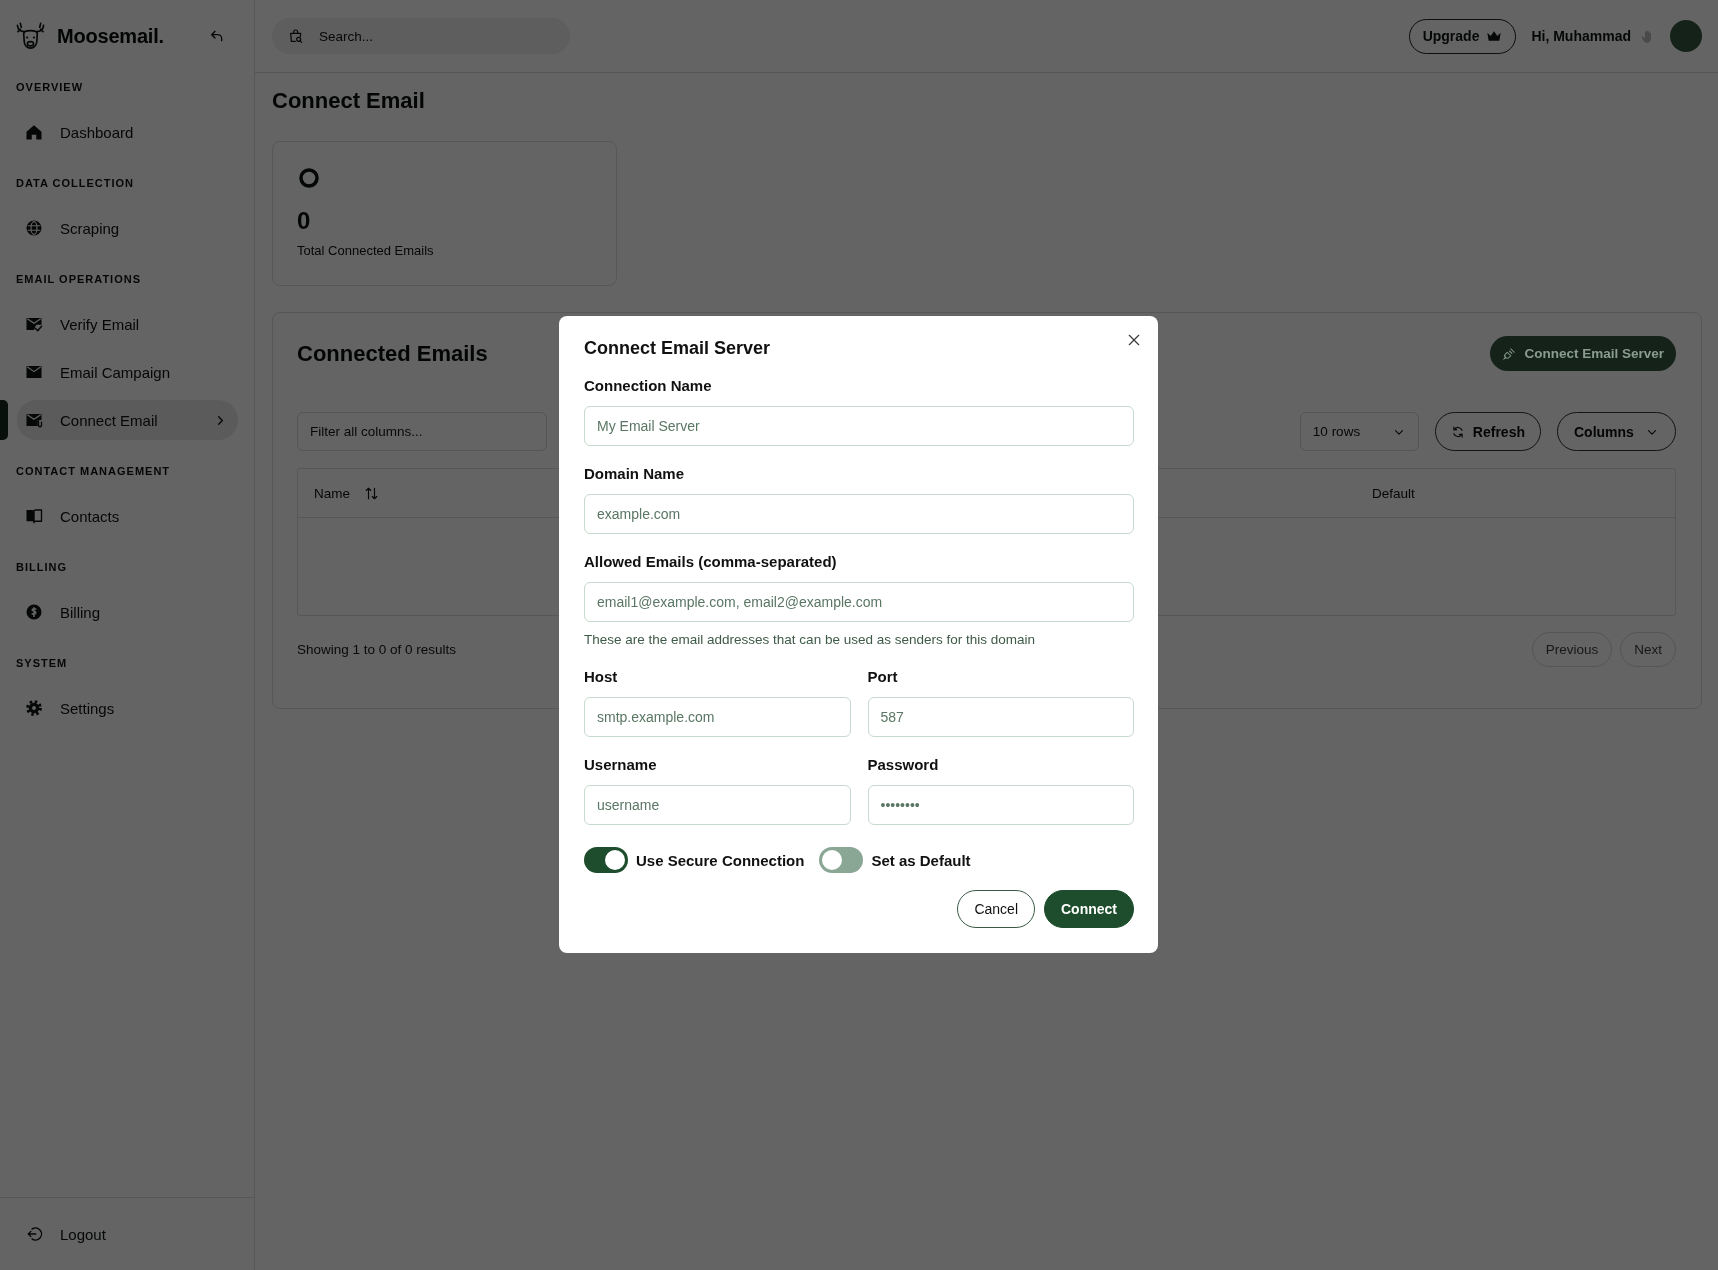  What do you see at coordinates (1509, 353) in the screenshot?
I see `plug-icon` at bounding box center [1509, 353].